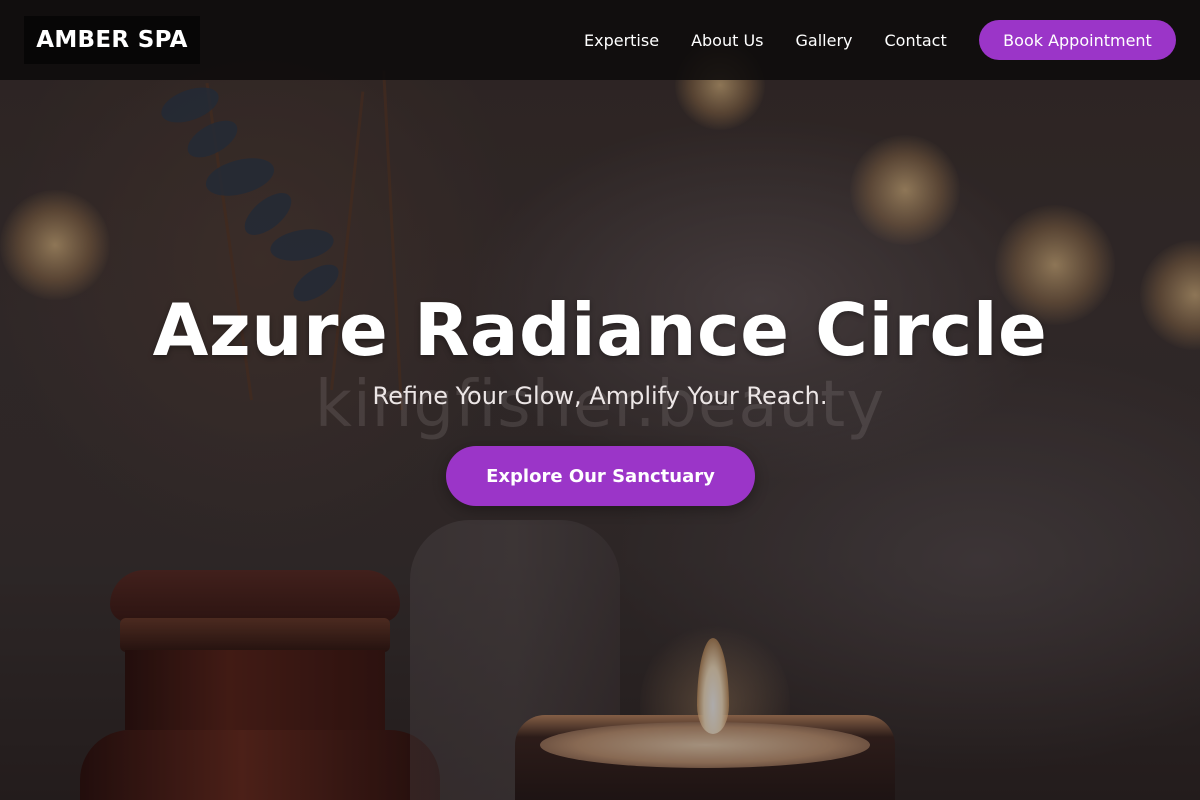 The image size is (1200, 800). I want to click on hero-subtitle: Refine Your Glow, Amplify Your Reach., so click(600, 396).